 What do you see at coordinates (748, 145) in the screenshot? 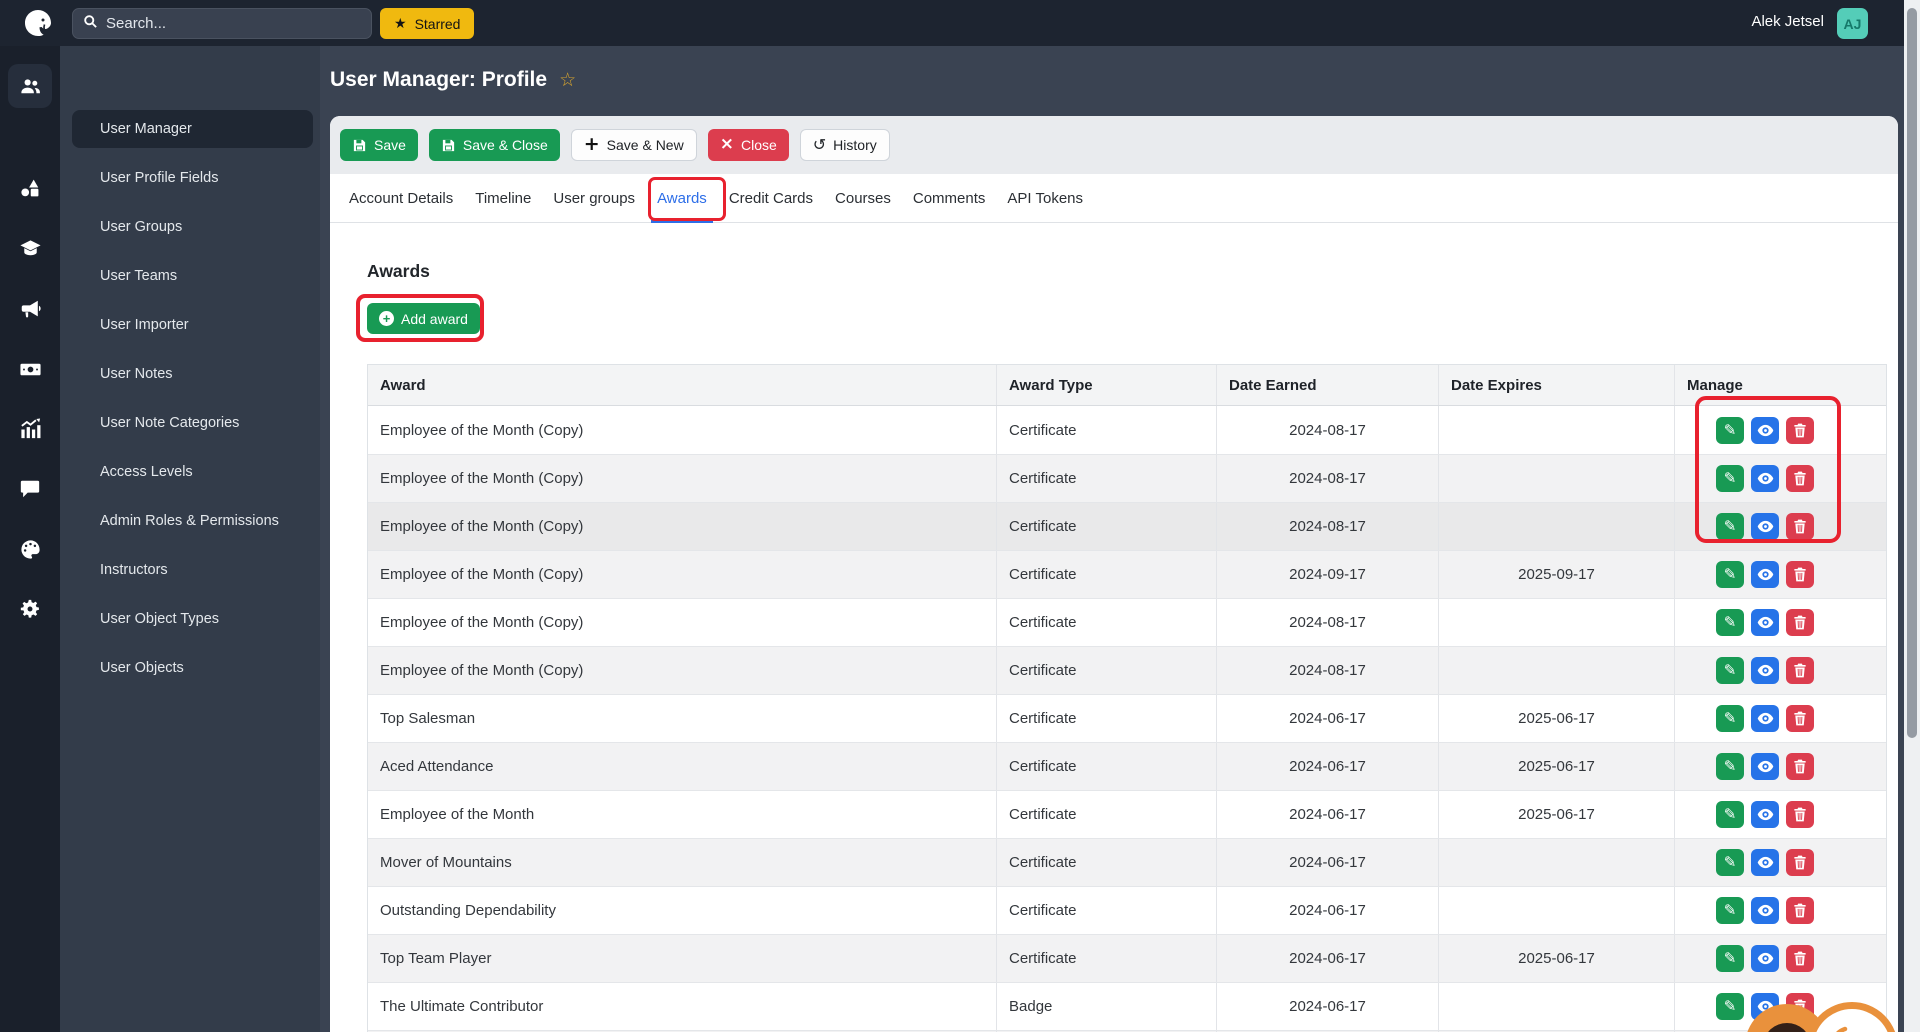
I see `close-button: × Close` at bounding box center [748, 145].